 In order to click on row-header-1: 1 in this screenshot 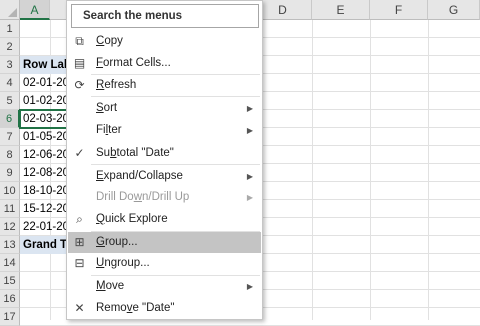, I will do `click(10, 29)`.